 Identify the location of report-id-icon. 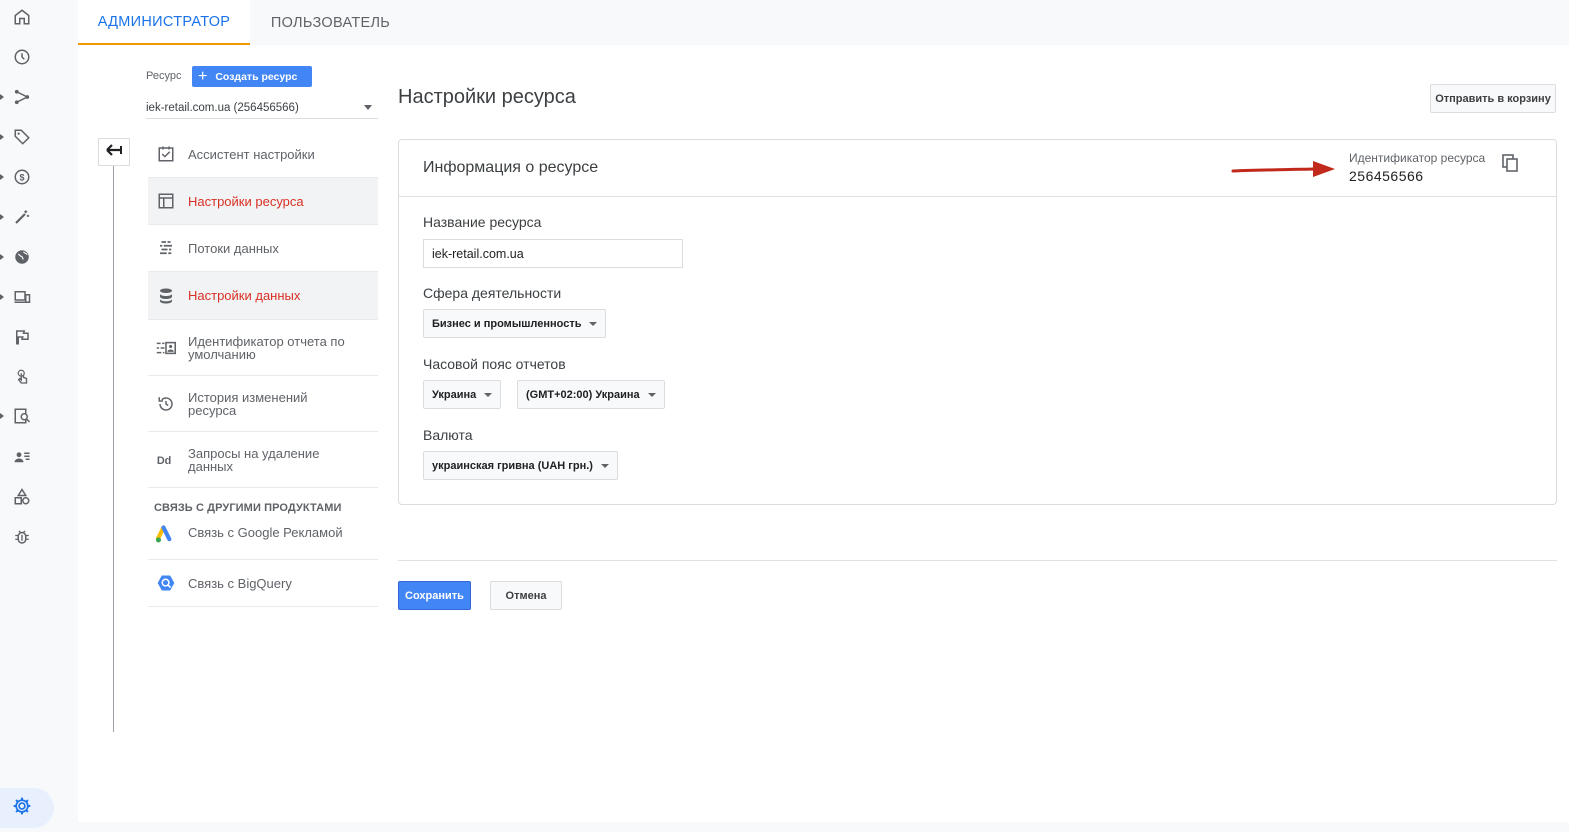
(166, 348).